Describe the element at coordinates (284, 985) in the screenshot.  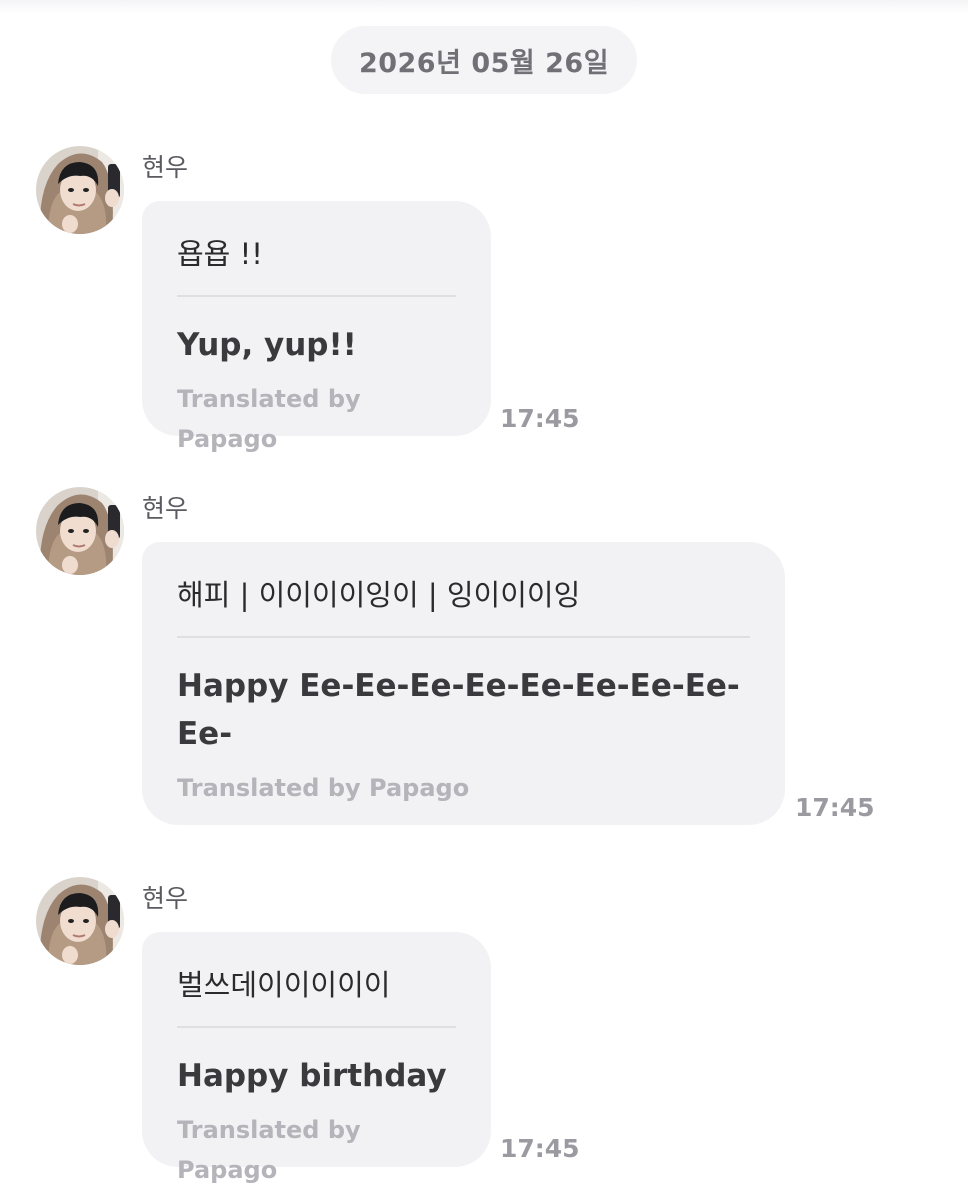
I see `original-text: 벌쓰데이이이이이` at that location.